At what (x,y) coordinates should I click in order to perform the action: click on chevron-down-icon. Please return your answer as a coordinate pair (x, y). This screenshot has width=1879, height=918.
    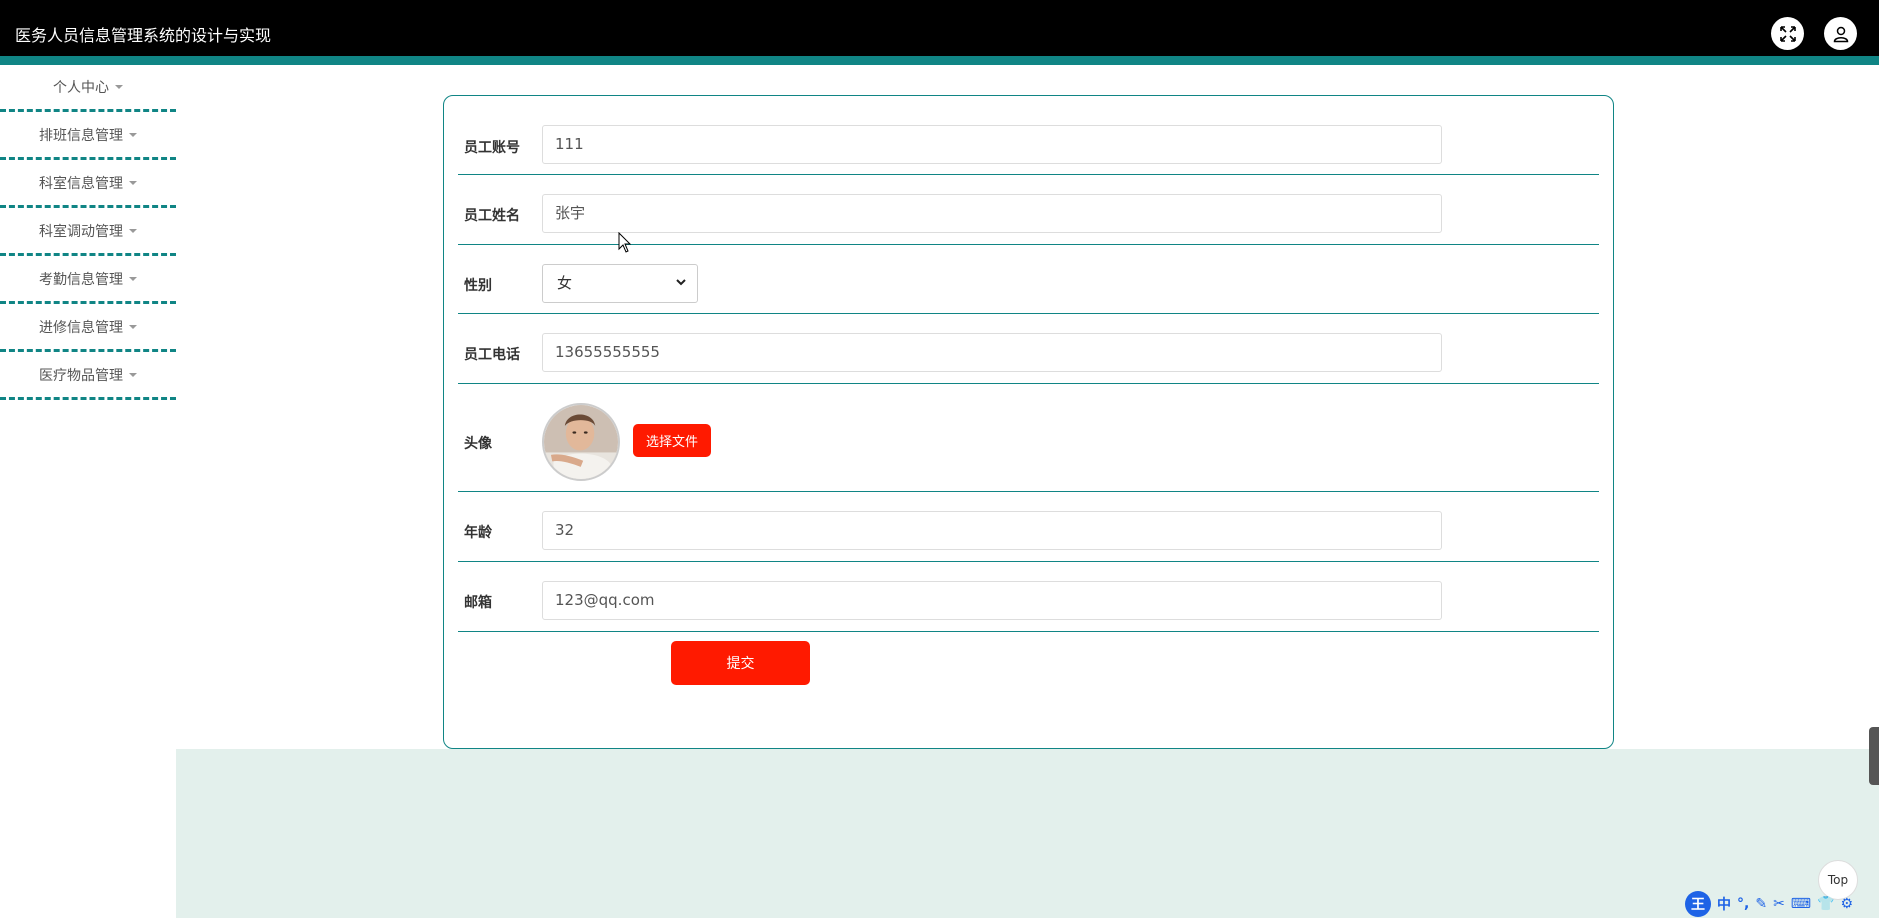
    Looking at the image, I should click on (681, 282).